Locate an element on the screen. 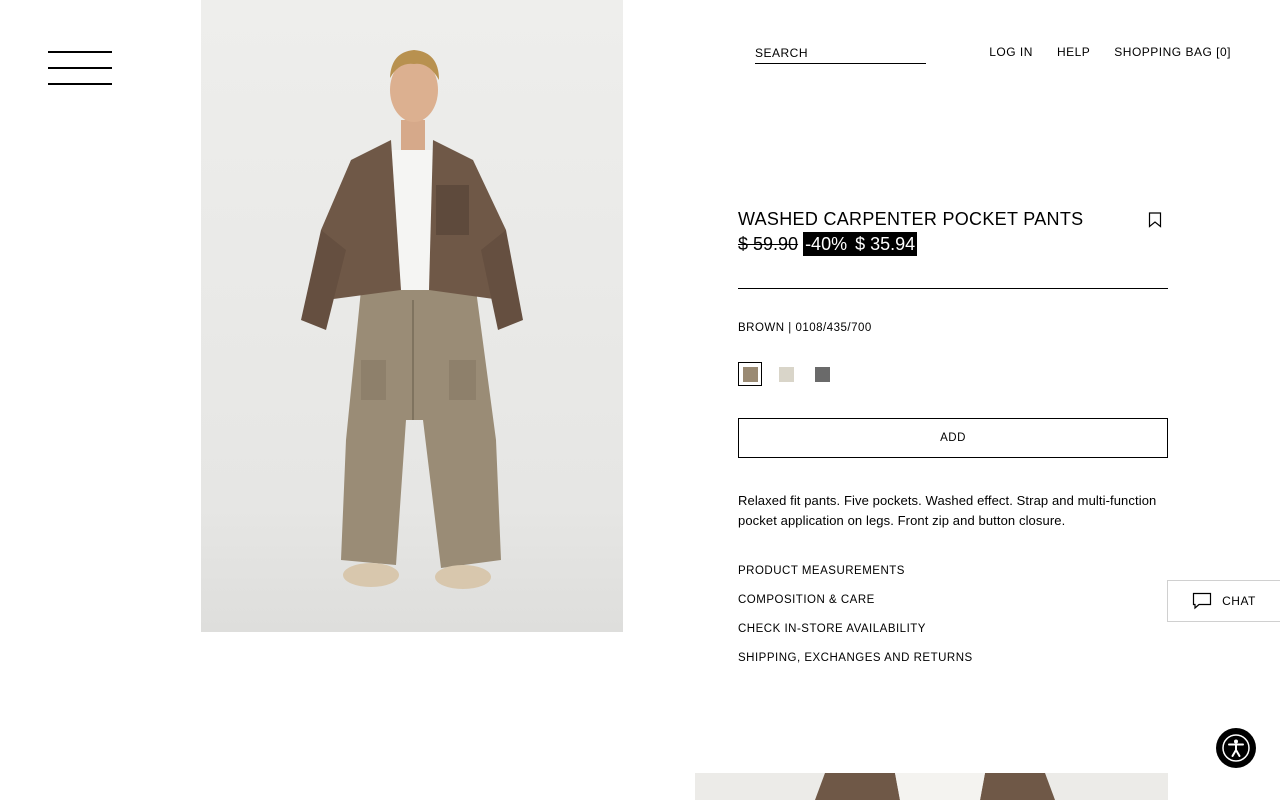 This screenshot has width=1280, height=800. composition-care-link: COMPOSITION & CARE is located at coordinates (953, 608).